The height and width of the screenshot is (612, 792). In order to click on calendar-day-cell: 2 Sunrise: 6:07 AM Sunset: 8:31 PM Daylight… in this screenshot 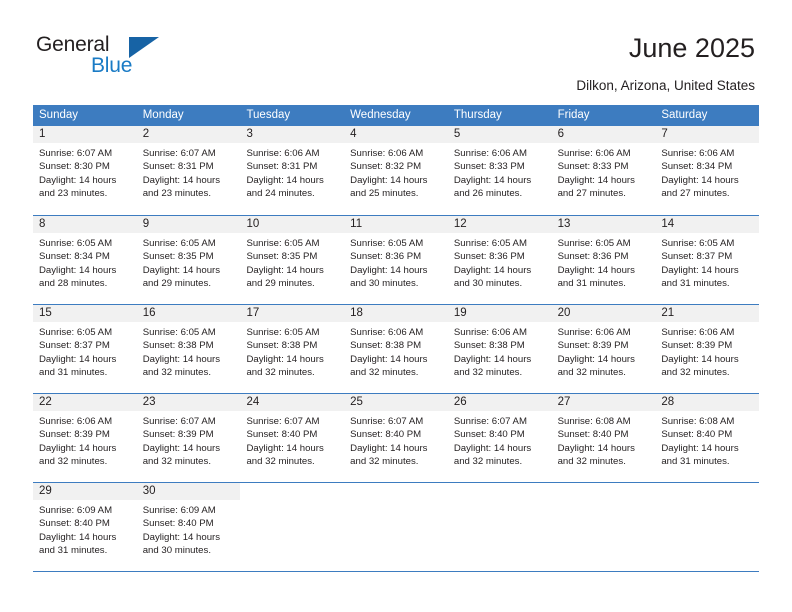, I will do `click(188, 170)`.